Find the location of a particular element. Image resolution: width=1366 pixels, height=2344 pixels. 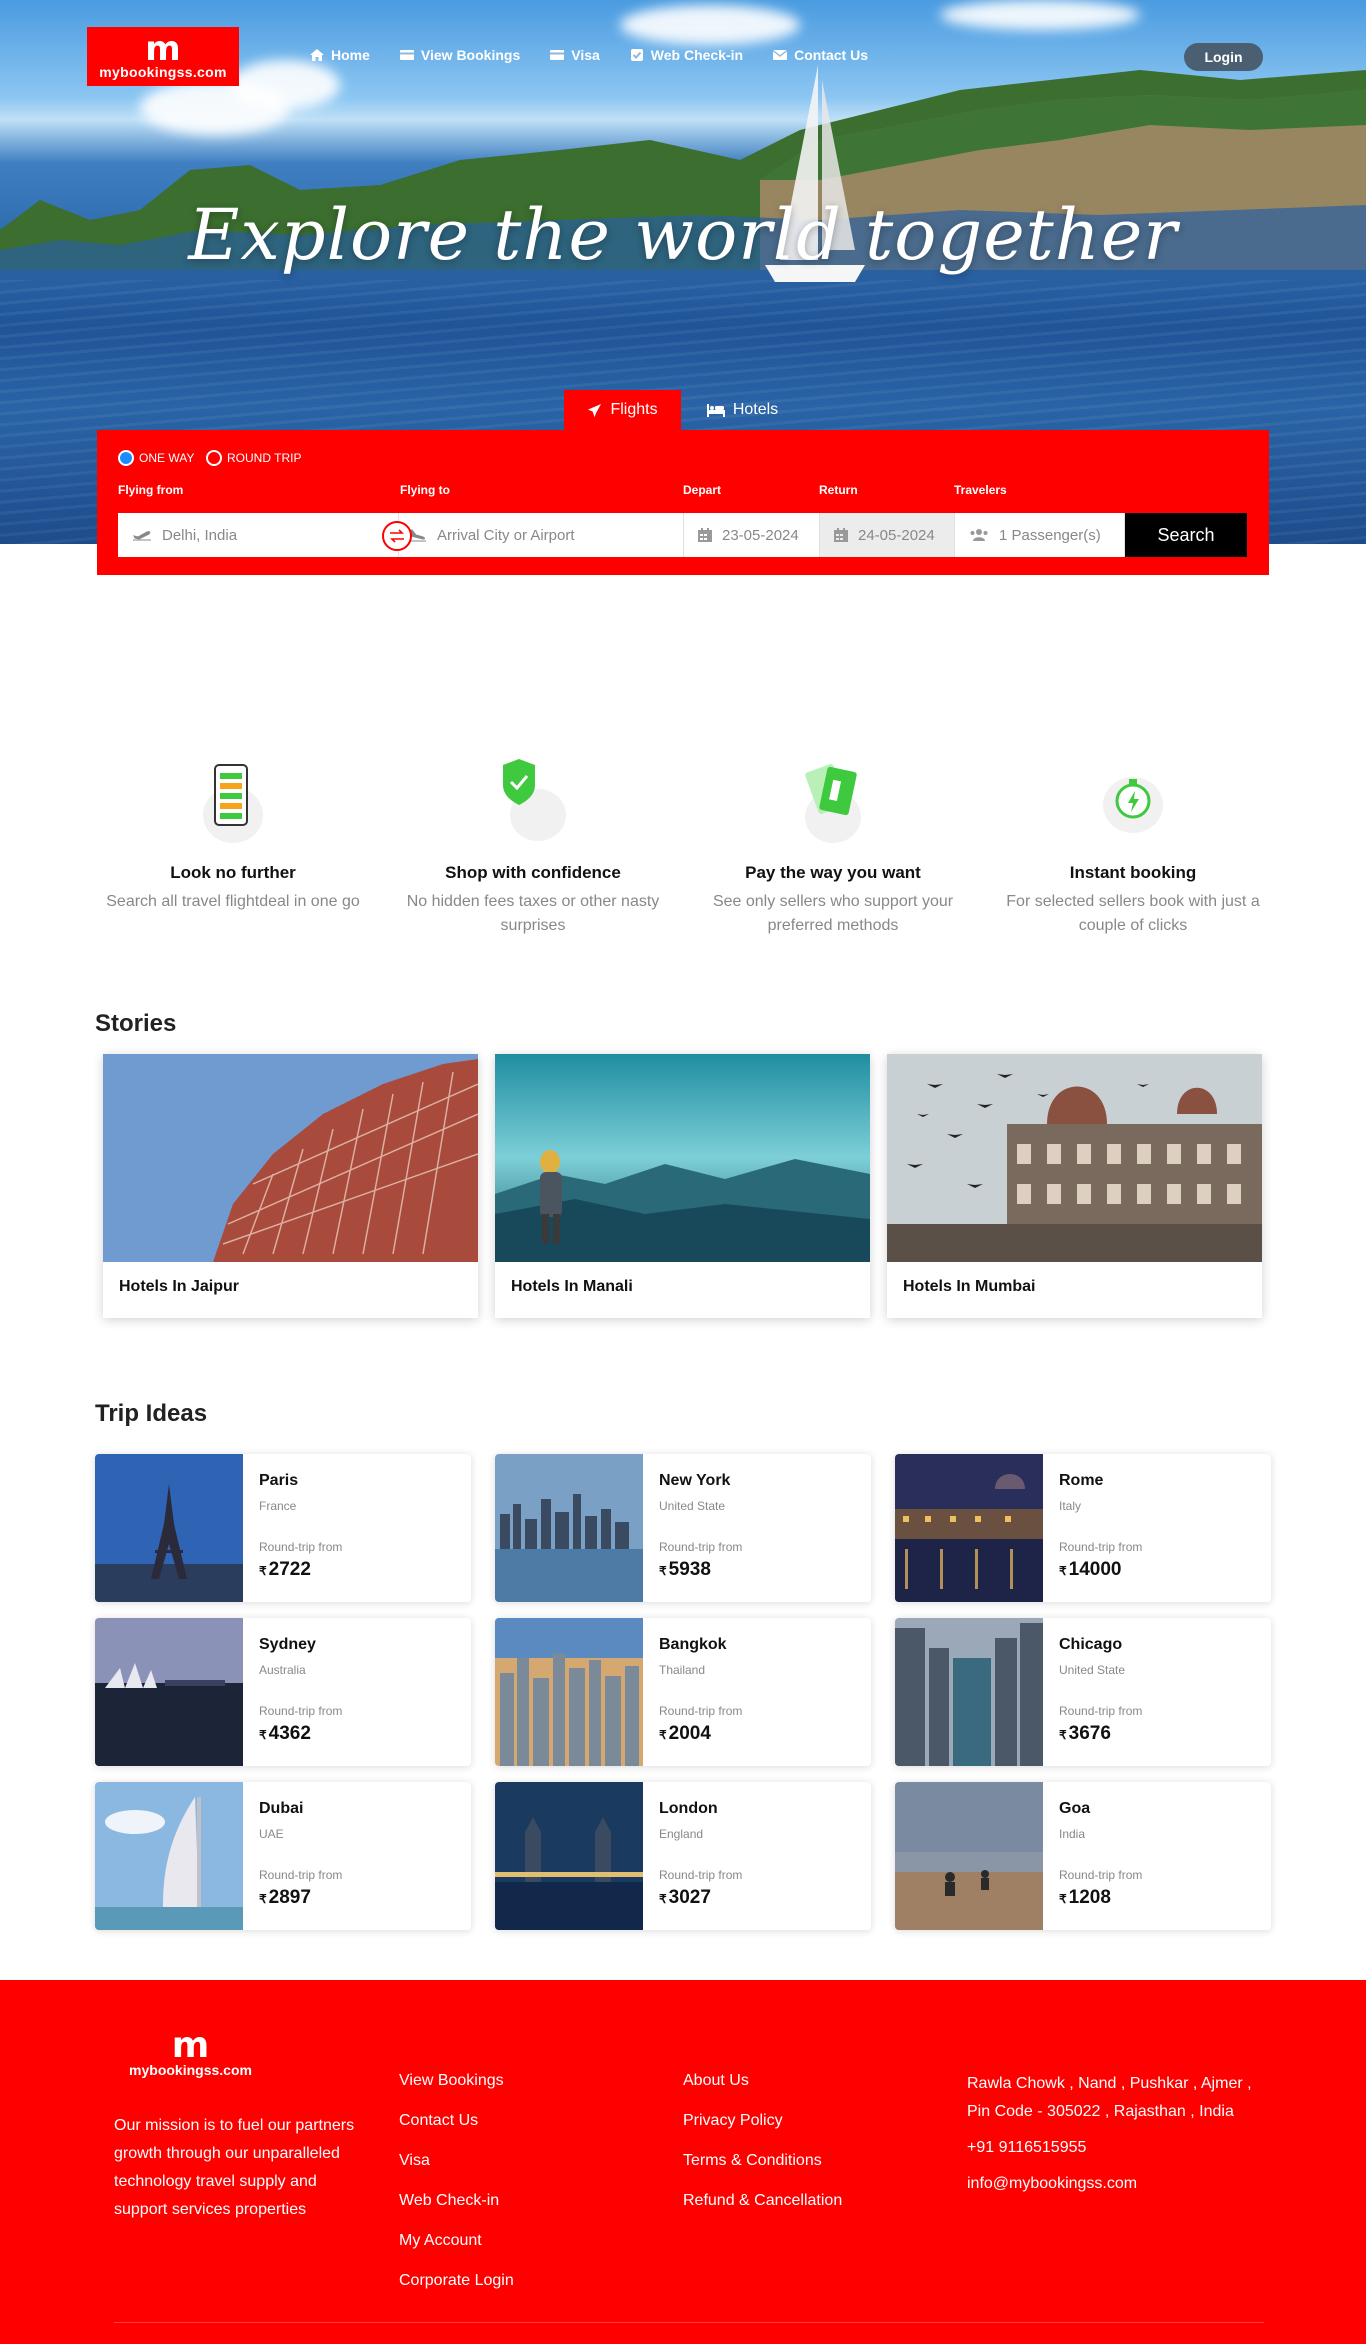

trip-card: London England Round-trip from ₹3027 is located at coordinates (683, 1856).